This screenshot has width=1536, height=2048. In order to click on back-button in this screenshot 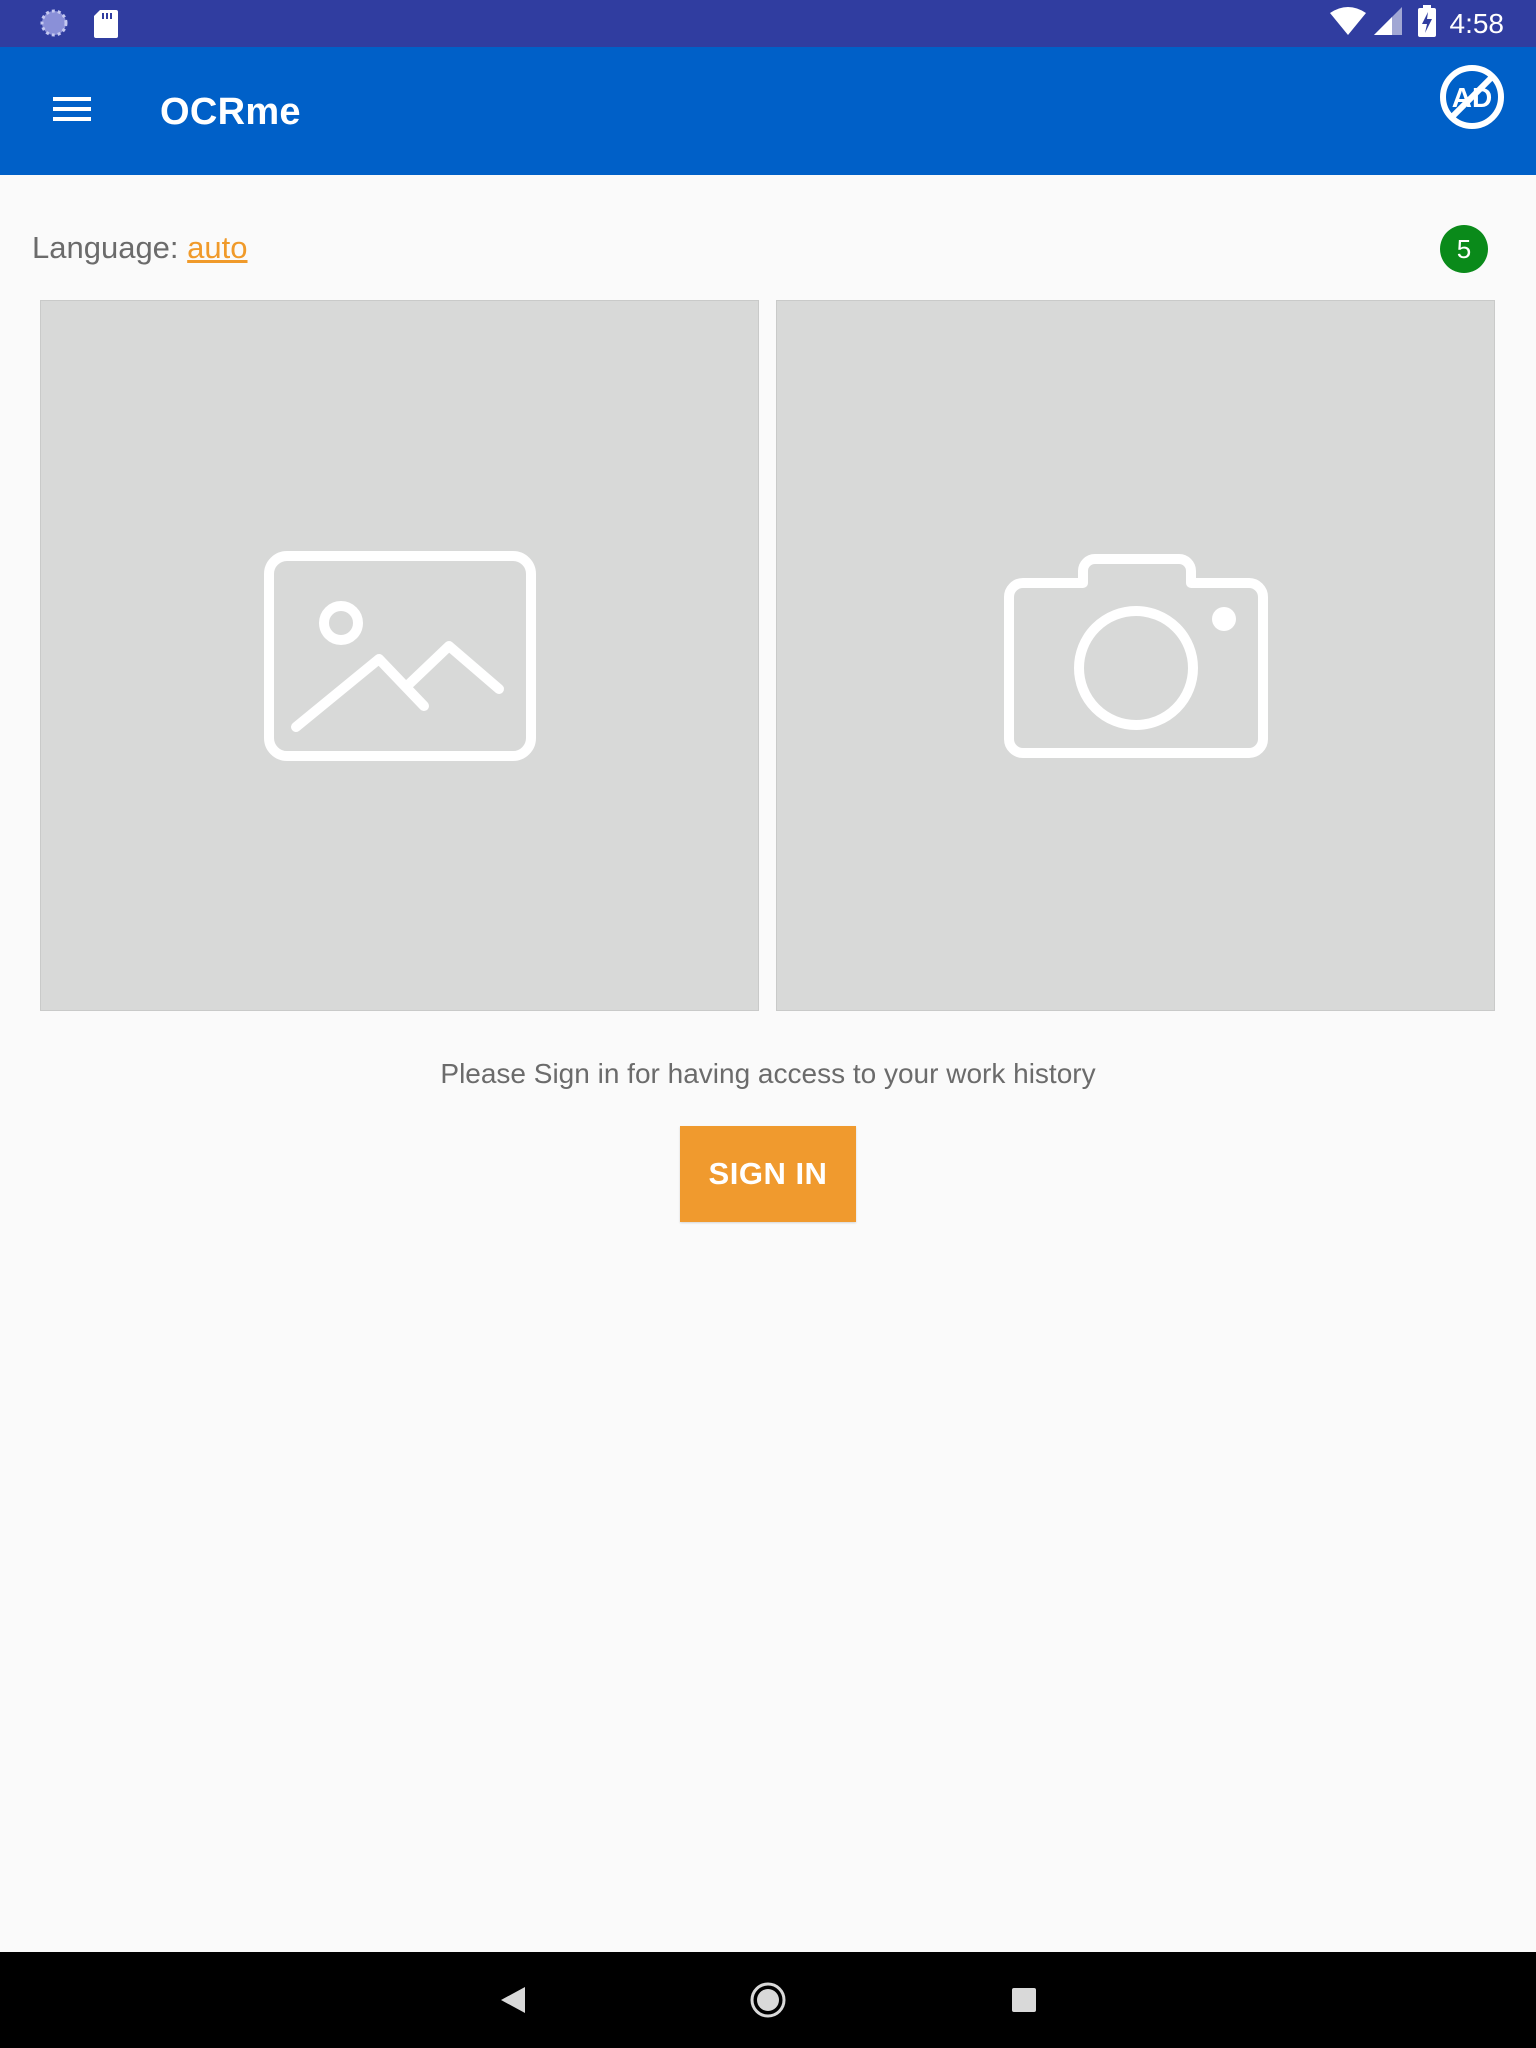, I will do `click(512, 2000)`.